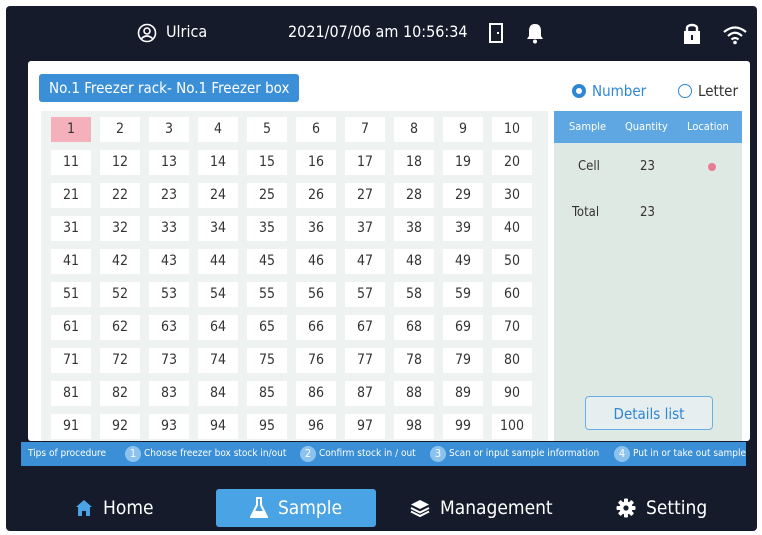 The height and width of the screenshot is (535, 762). Describe the element at coordinates (218, 195) in the screenshot. I see `grid-cell: 24` at that location.